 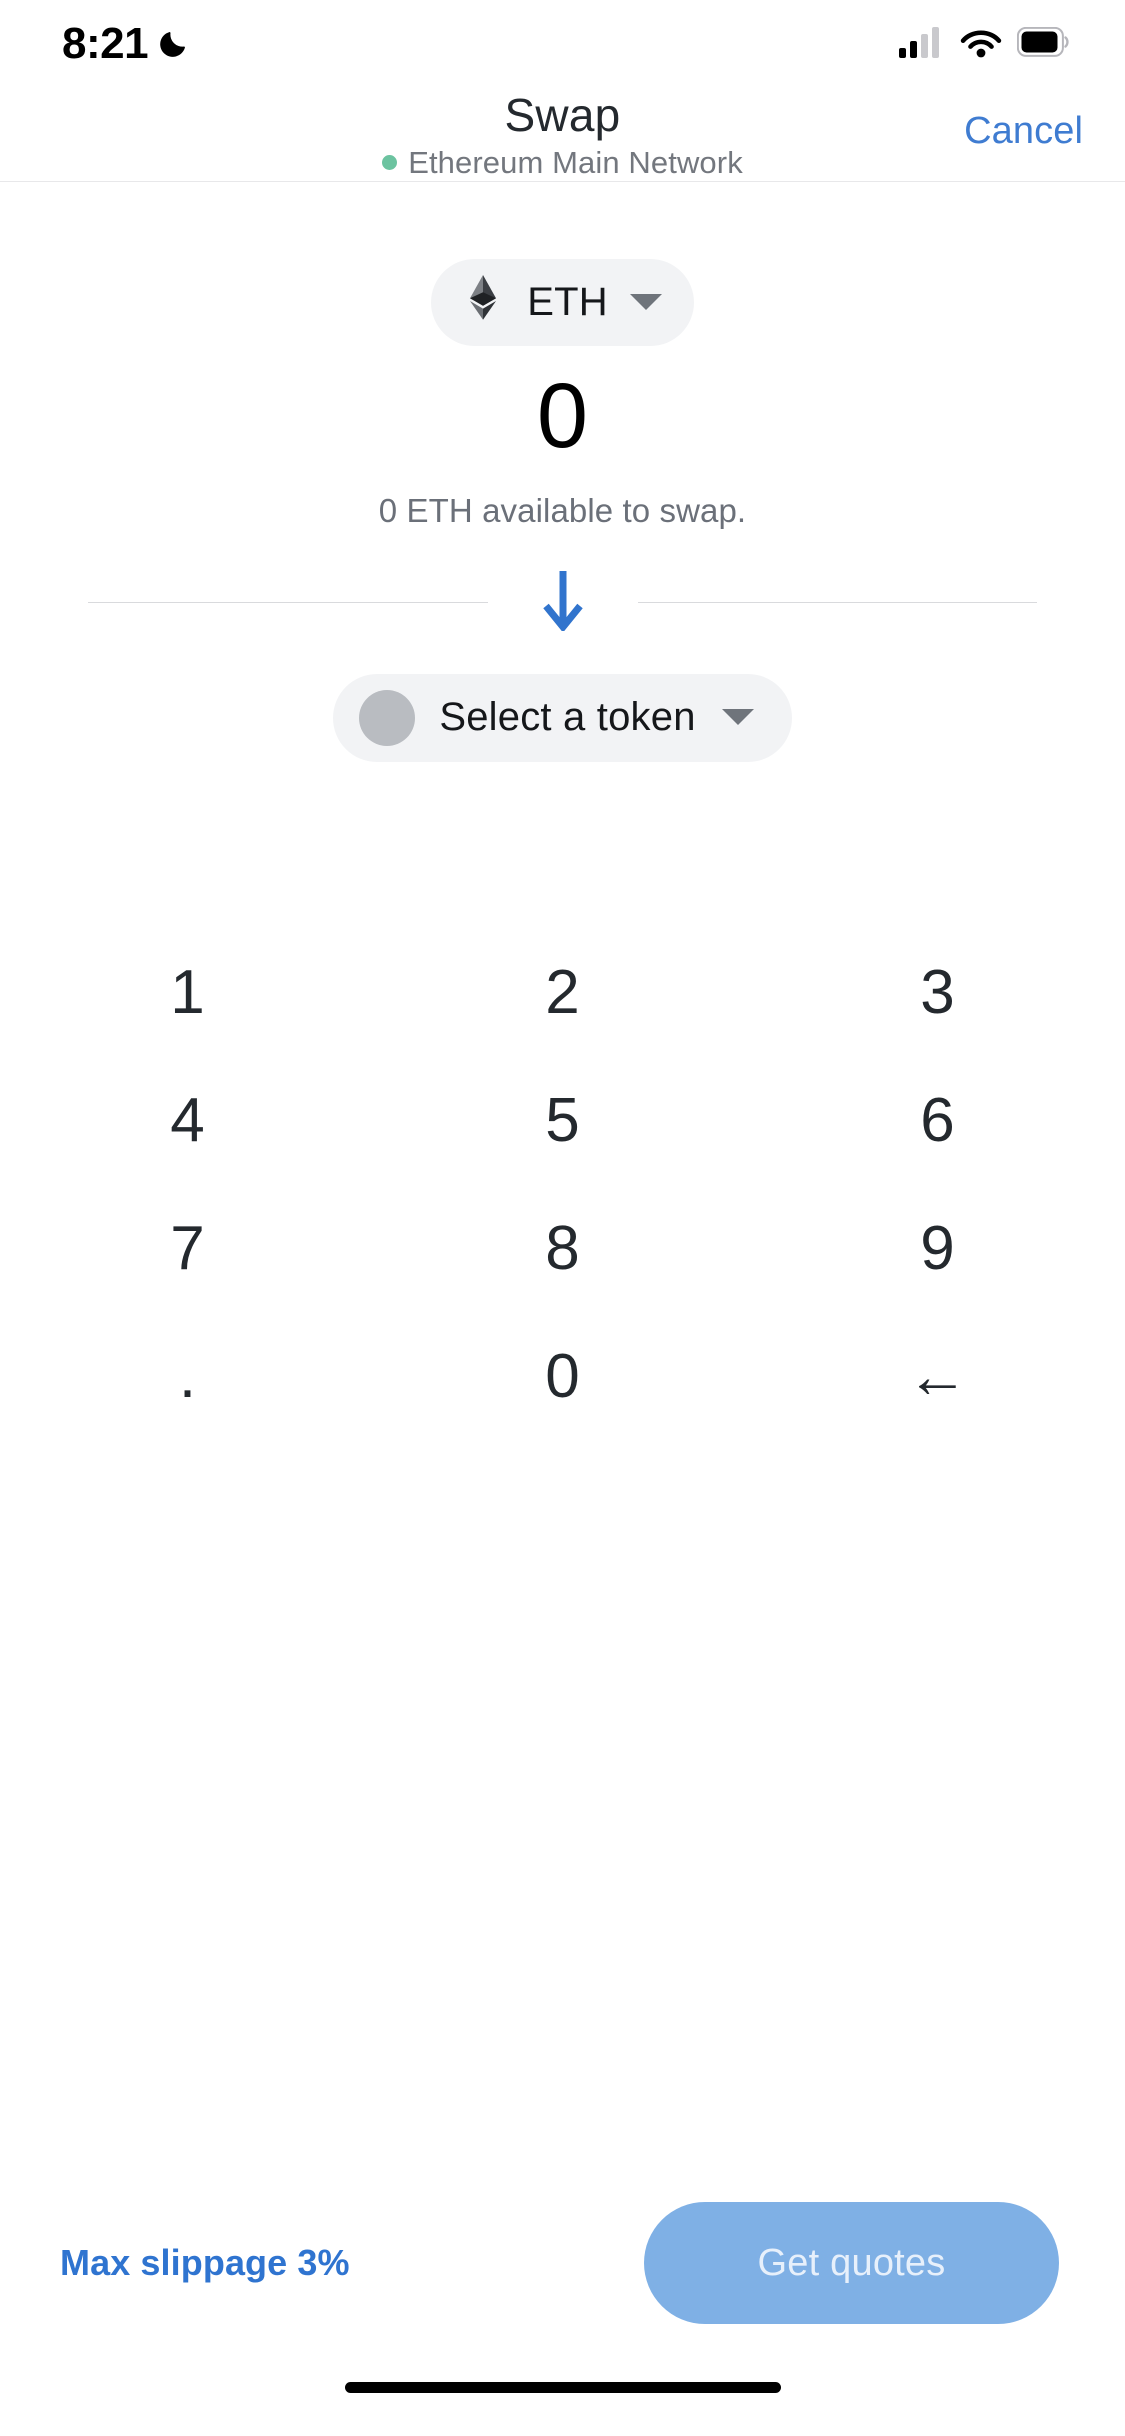 What do you see at coordinates (187, 993) in the screenshot?
I see `keypad-key-1: 1` at bounding box center [187, 993].